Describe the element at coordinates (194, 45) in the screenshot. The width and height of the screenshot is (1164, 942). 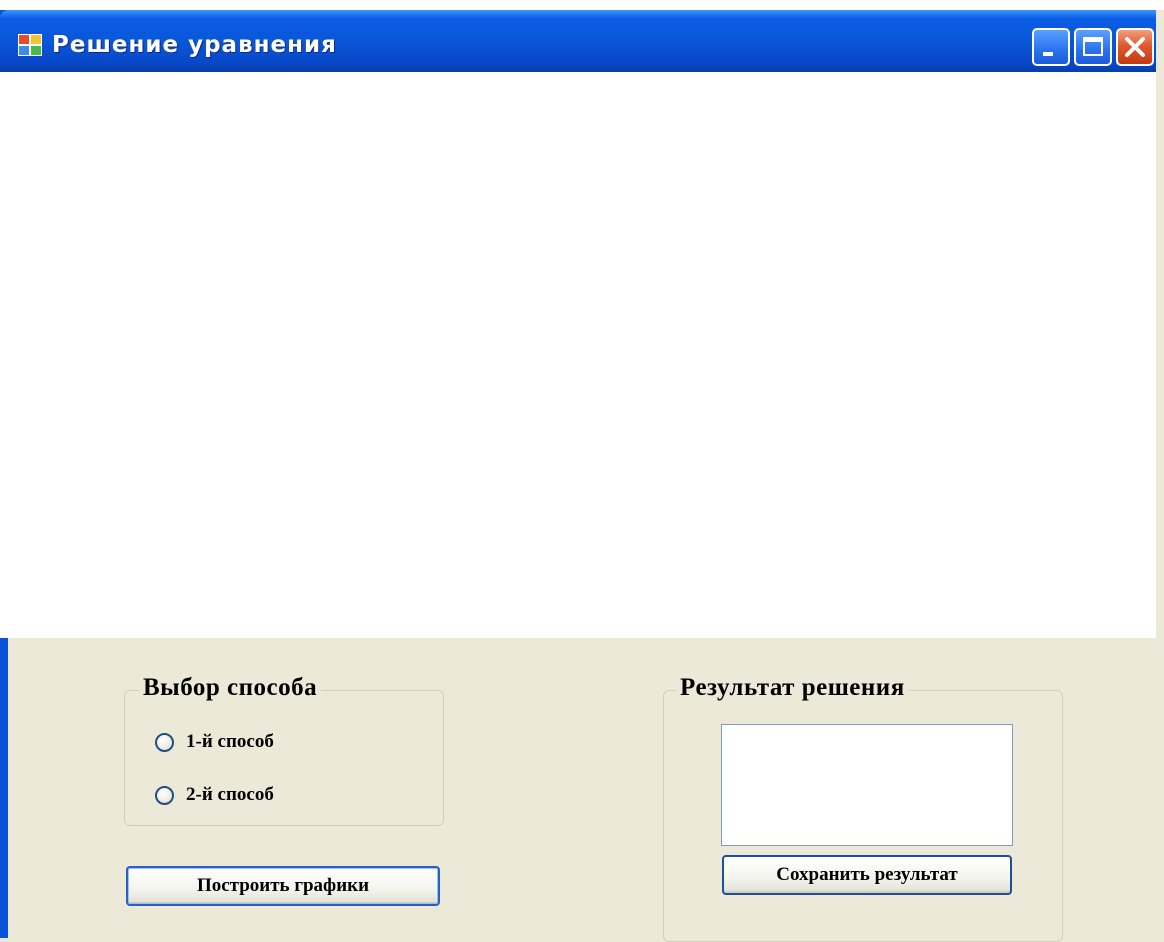
I see `window-title: Решение уравнения` at that location.